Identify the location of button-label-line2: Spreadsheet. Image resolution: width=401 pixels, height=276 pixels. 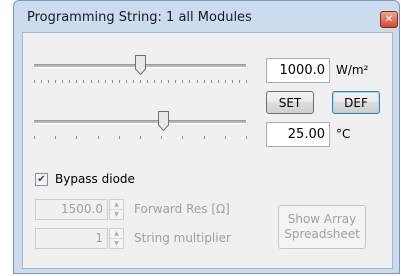
(322, 234).